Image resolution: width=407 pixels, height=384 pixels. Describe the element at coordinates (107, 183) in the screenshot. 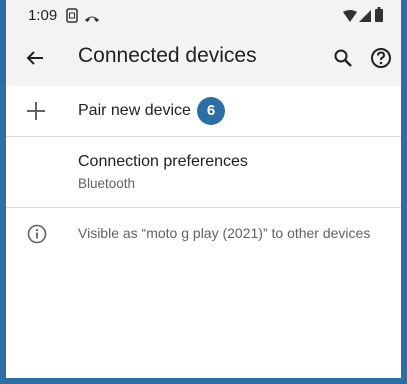

I see `connection-preferences-summary: Bluetooth` at that location.